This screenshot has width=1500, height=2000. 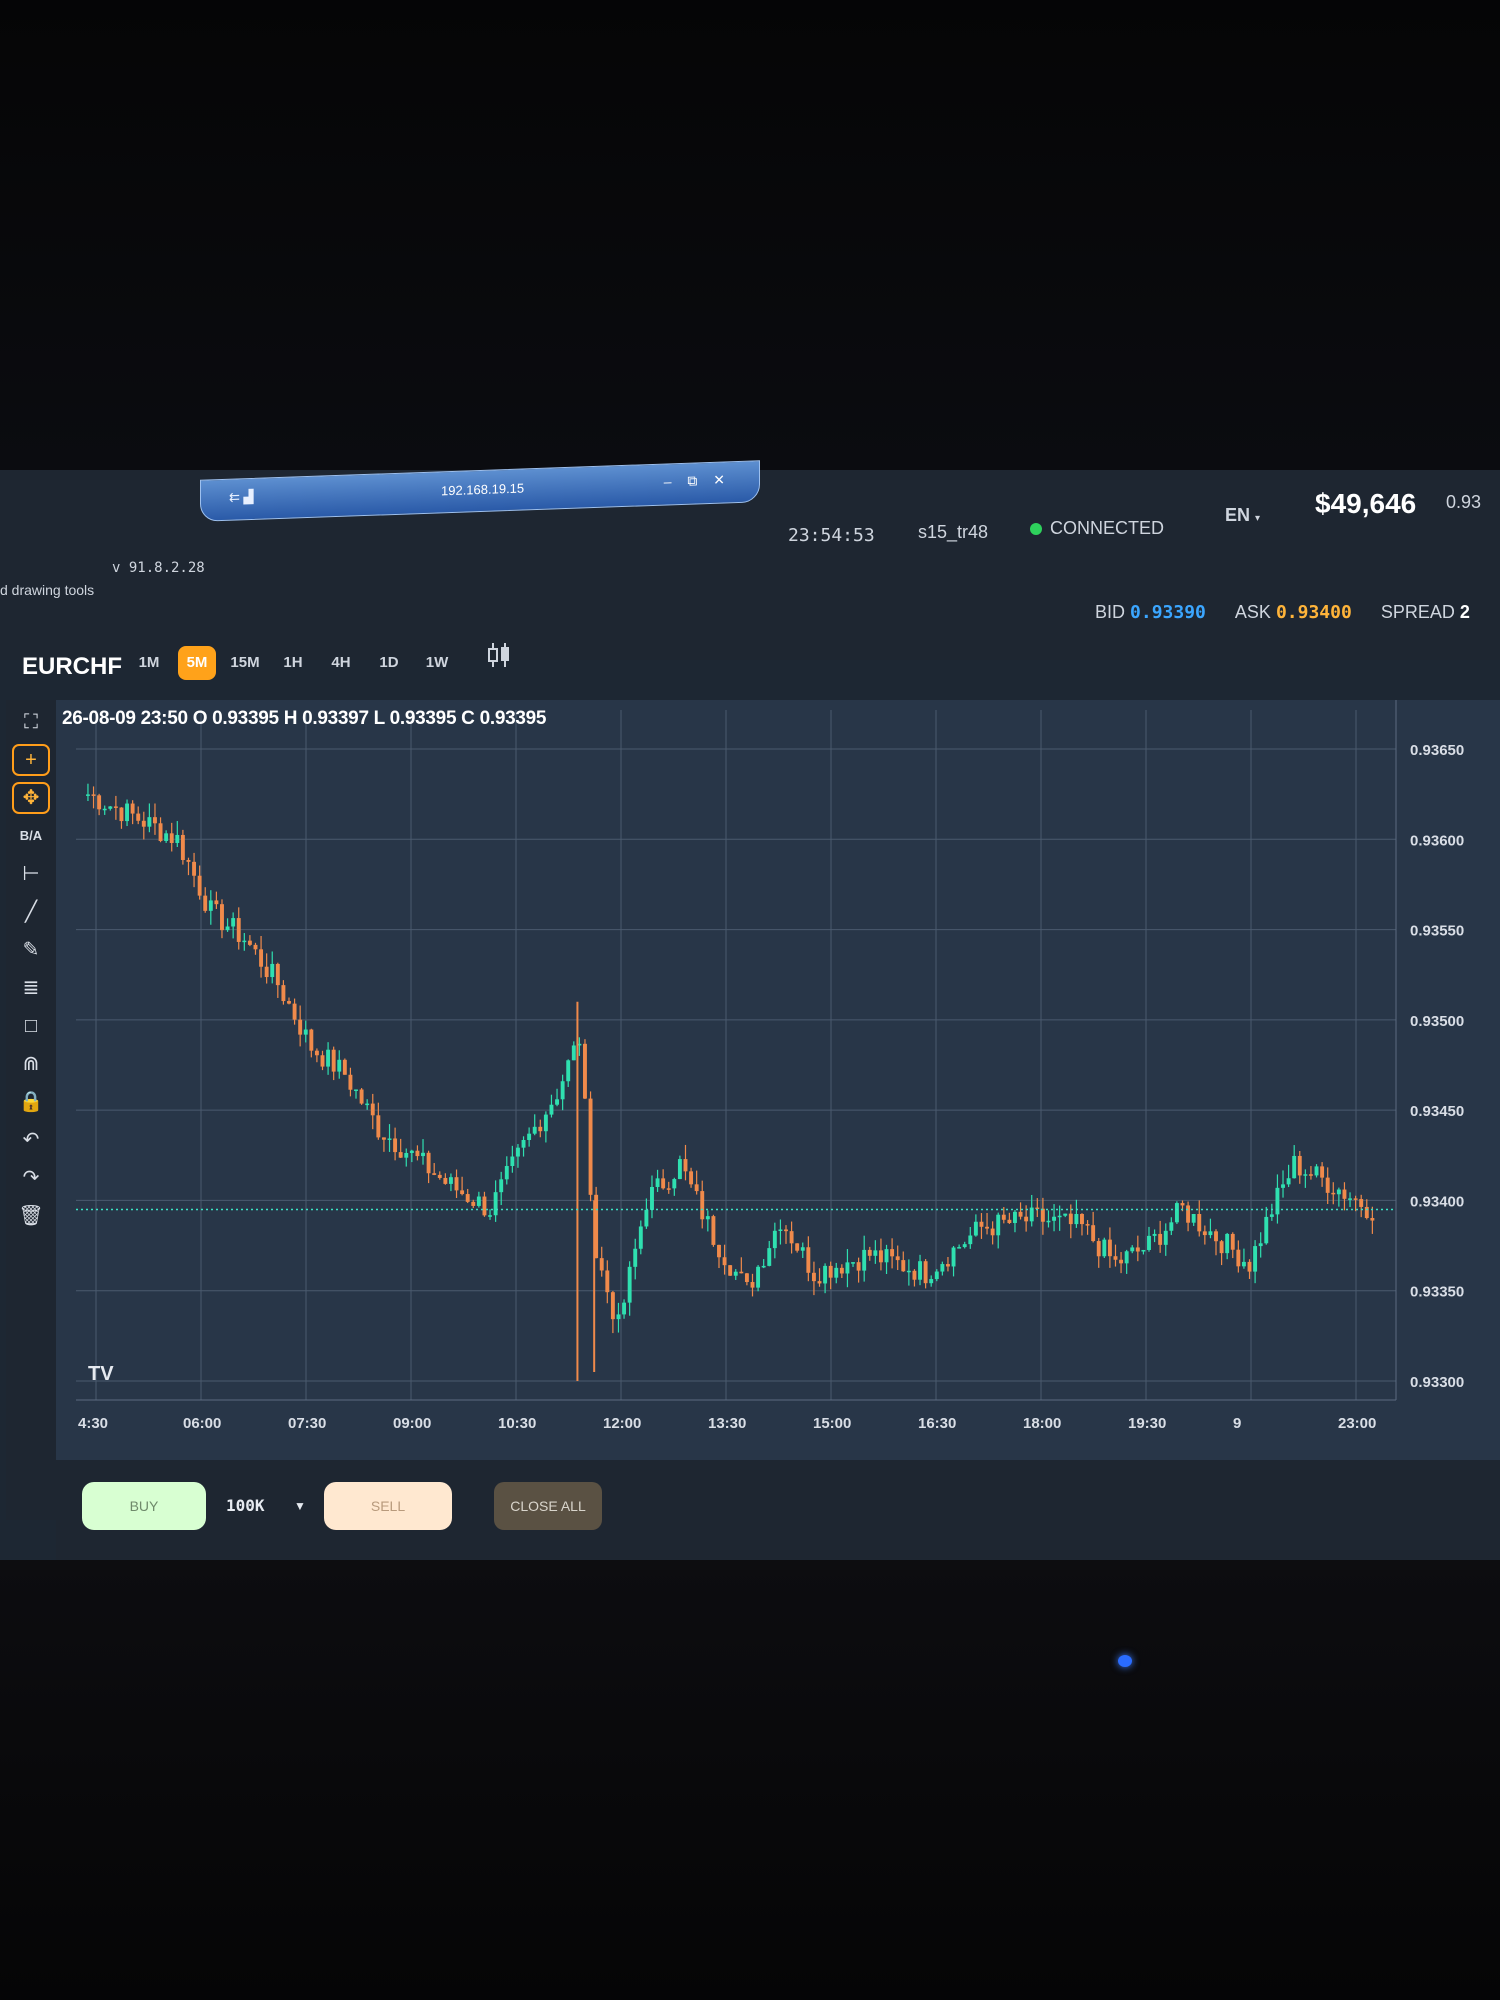 I want to click on fullscreen-icon: ⛶, so click(x=31, y=722).